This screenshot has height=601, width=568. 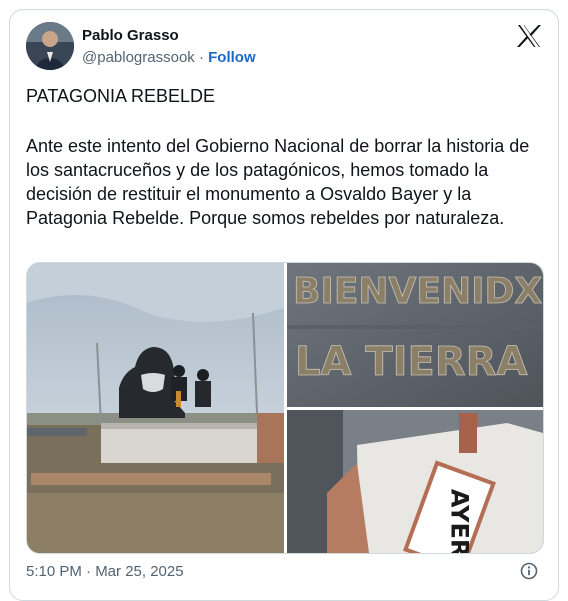 What do you see at coordinates (417, 291) in the screenshot?
I see `sign-line-1: BIENVENIDX` at bounding box center [417, 291].